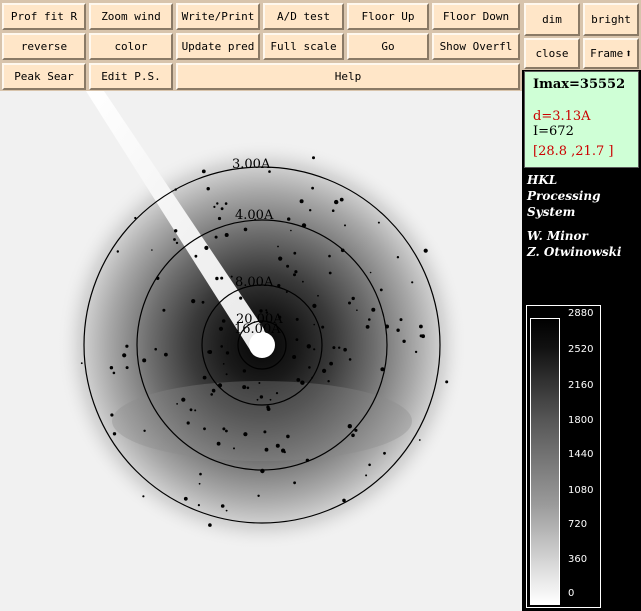  Describe the element at coordinates (44, 16) in the screenshot. I see `prof-fit-button: Prof fit R` at that location.